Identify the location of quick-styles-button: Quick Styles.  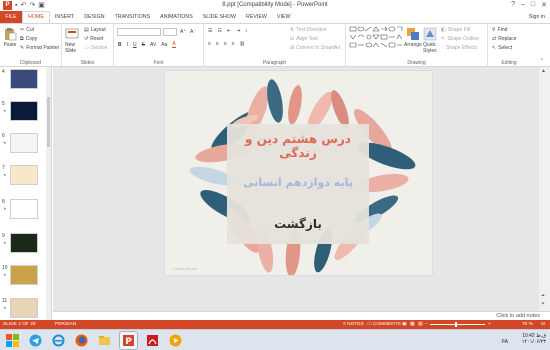
(430, 40).